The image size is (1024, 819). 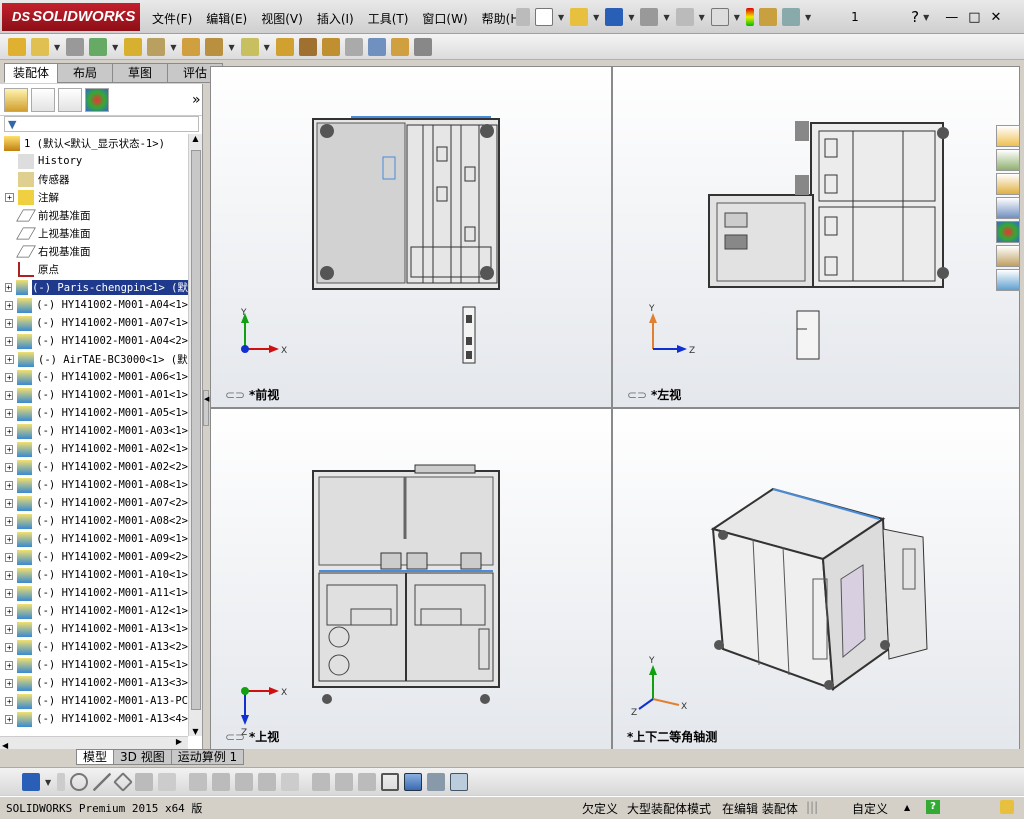 What do you see at coordinates (94, 539) in the screenshot?
I see `tree-item: + (-) HY141002-M001-A09<1>` at bounding box center [94, 539].